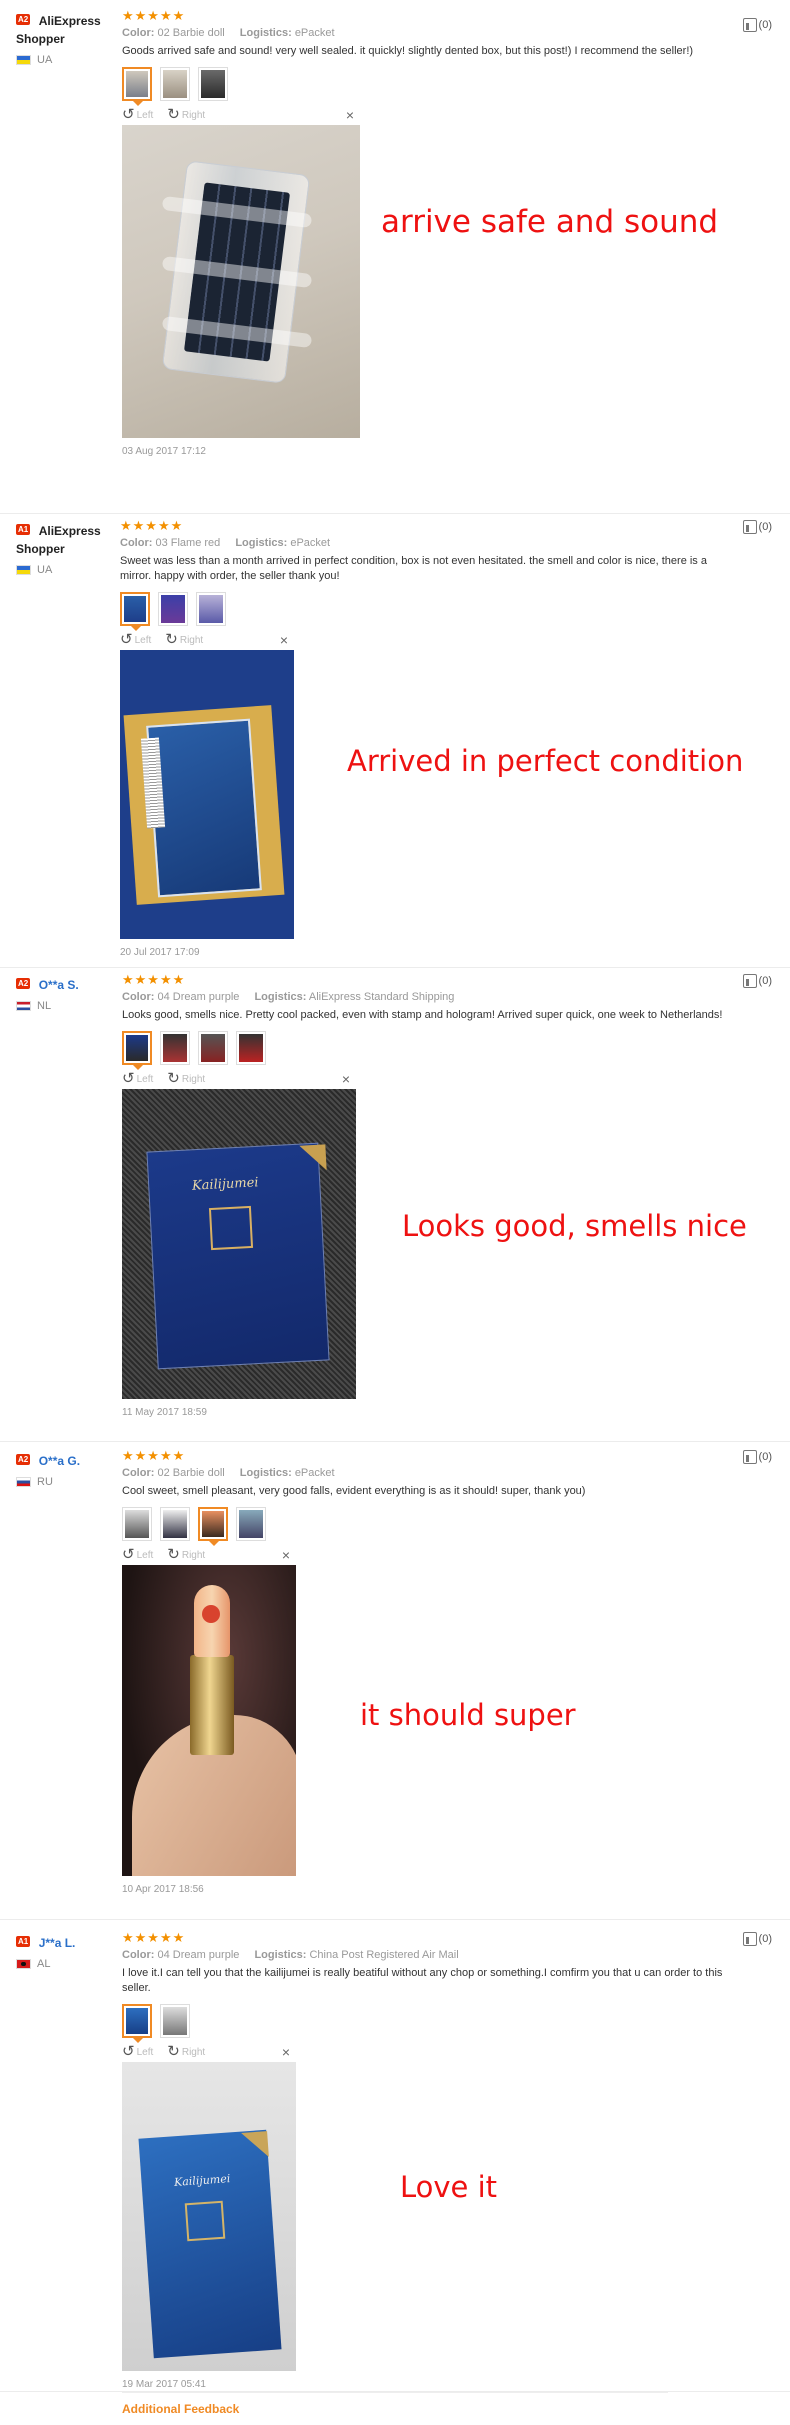  What do you see at coordinates (432, 33) in the screenshot?
I see `review-meta: Color: 02 Barbie doll Logistics: ePacket` at bounding box center [432, 33].